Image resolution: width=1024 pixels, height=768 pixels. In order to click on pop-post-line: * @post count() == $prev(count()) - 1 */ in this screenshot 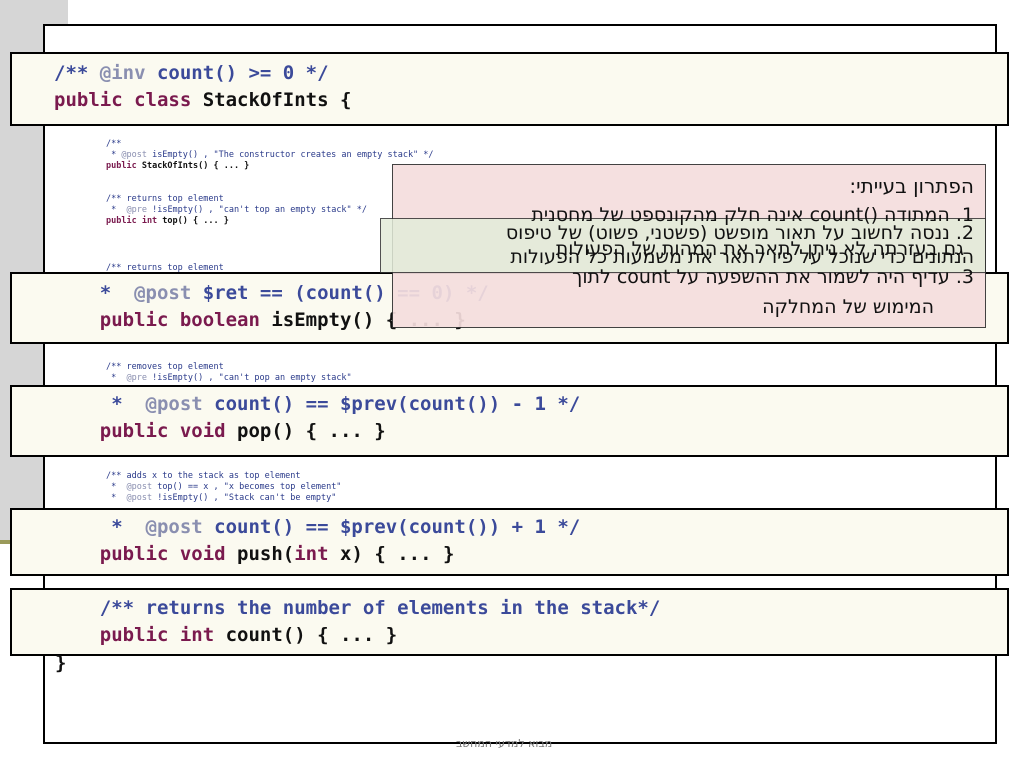, I will do `click(317, 404)`.